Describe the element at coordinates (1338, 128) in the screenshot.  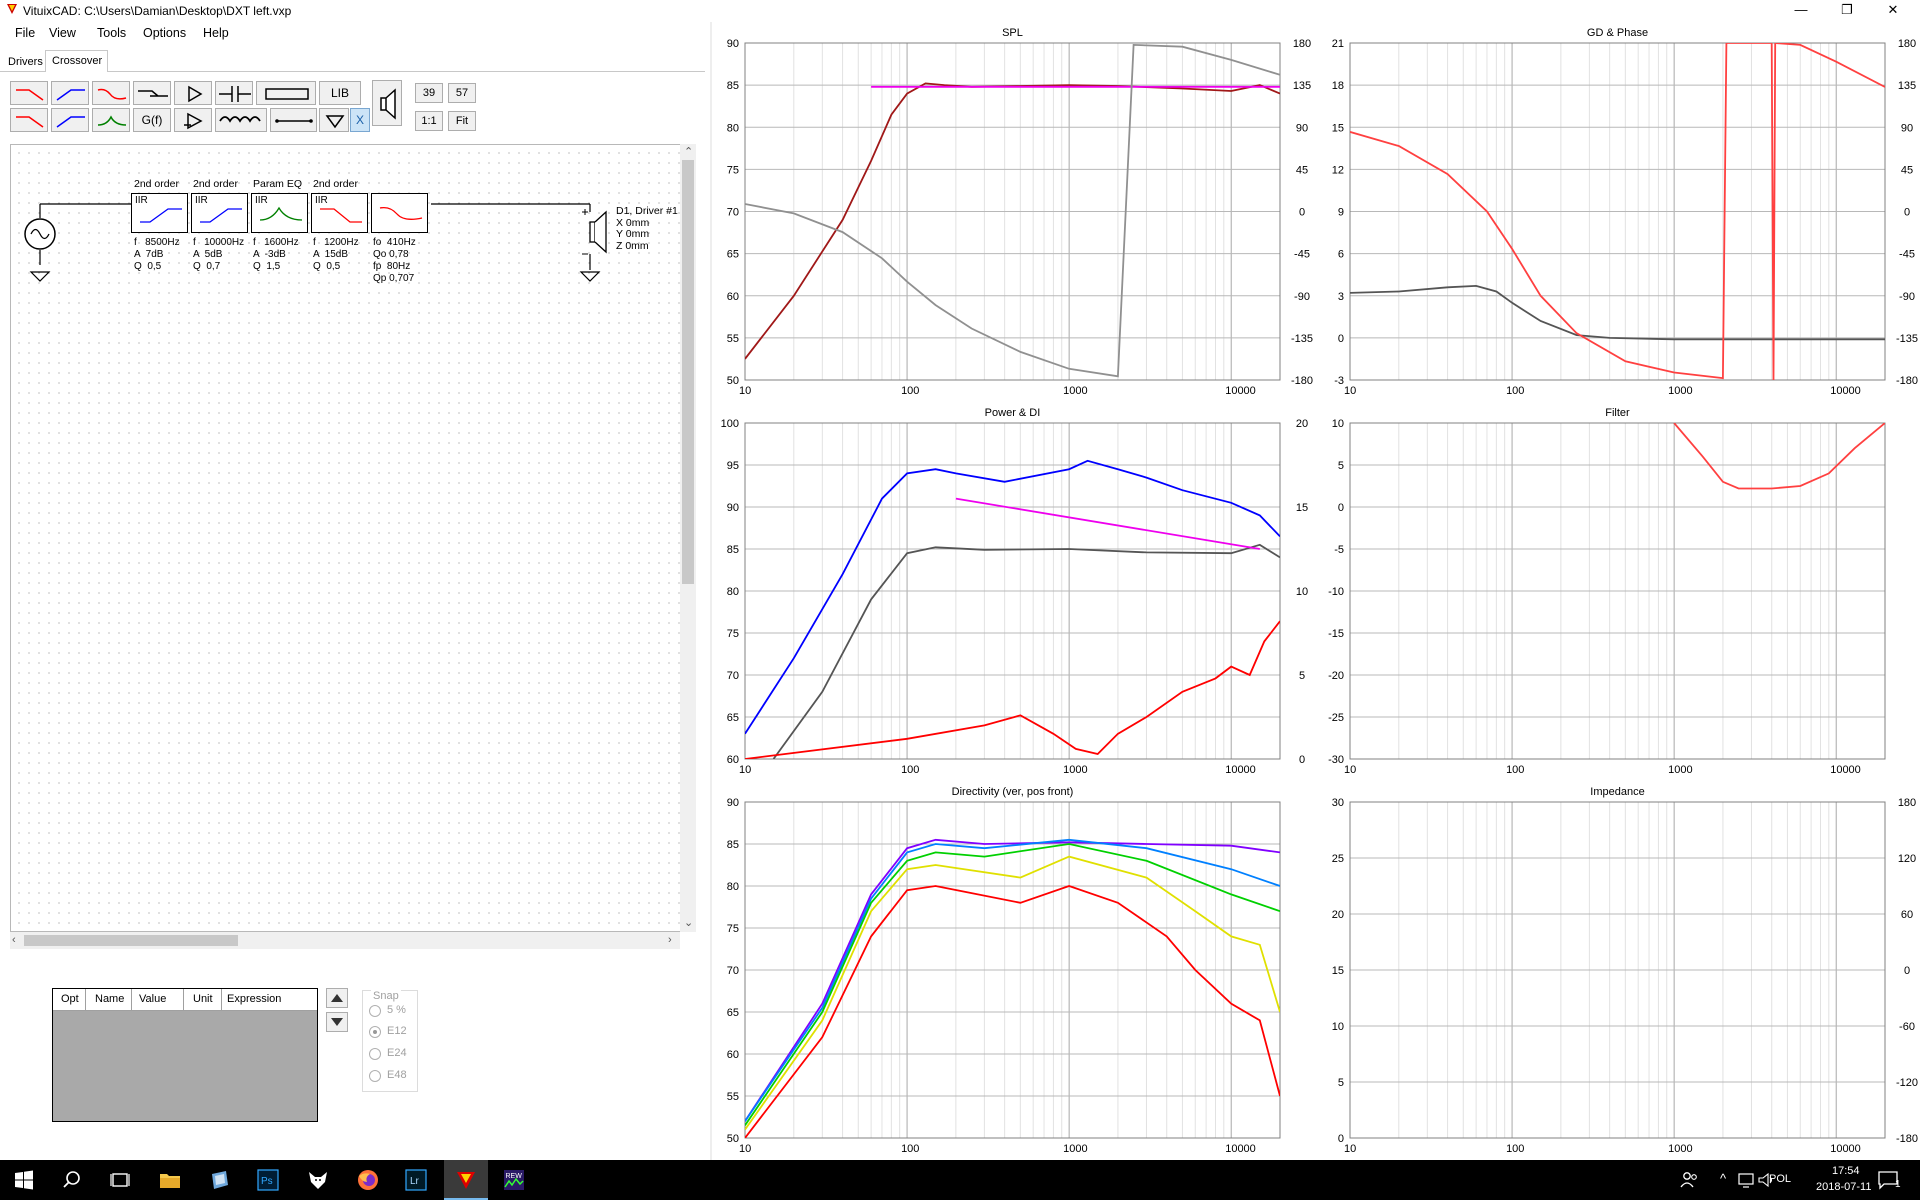
I see `gd-phase-y-tick-label: 15` at that location.